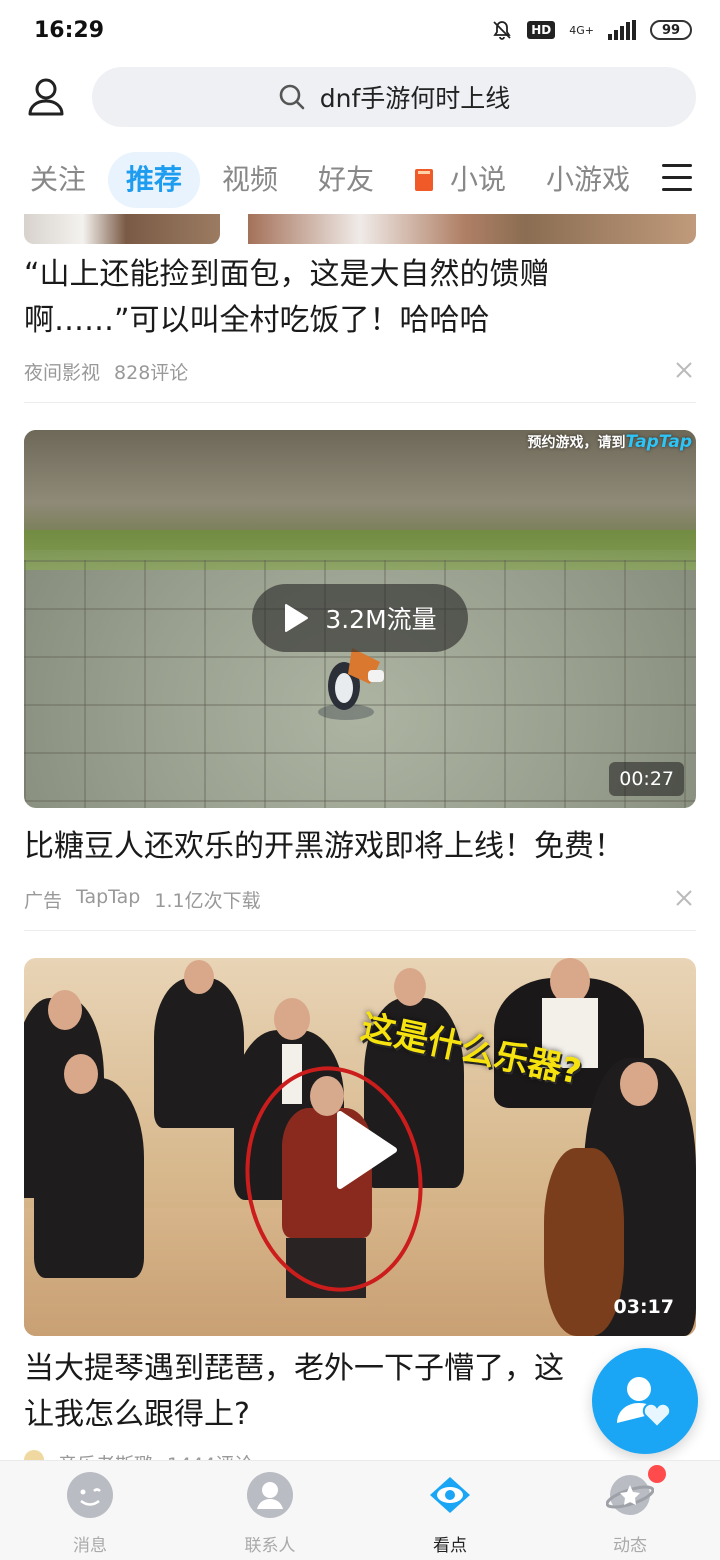 The image size is (720, 1560). I want to click on video-duration: 03:17, so click(643, 1307).